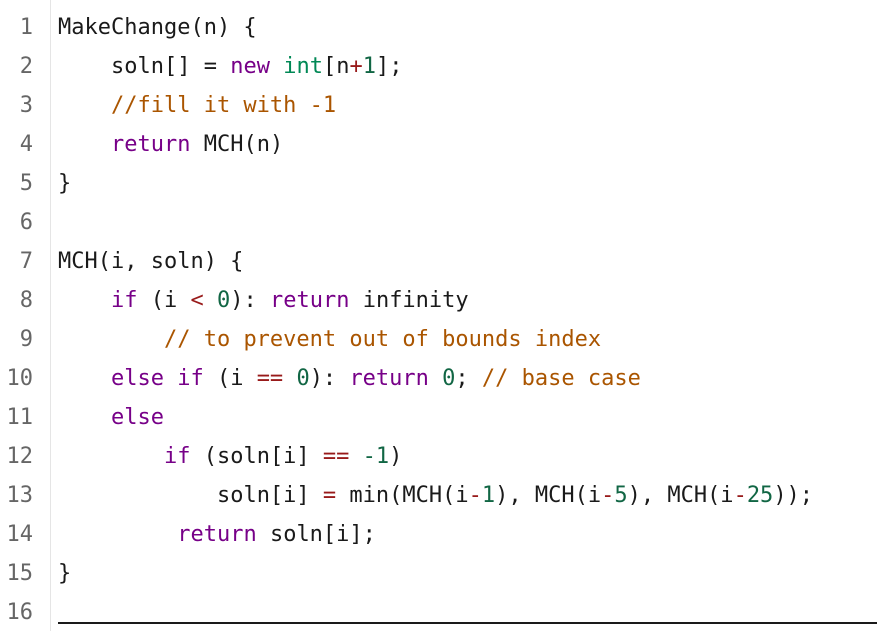 The height and width of the screenshot is (632, 877). Describe the element at coordinates (170, 66) in the screenshot. I see `code-text: soln[] =` at that location.